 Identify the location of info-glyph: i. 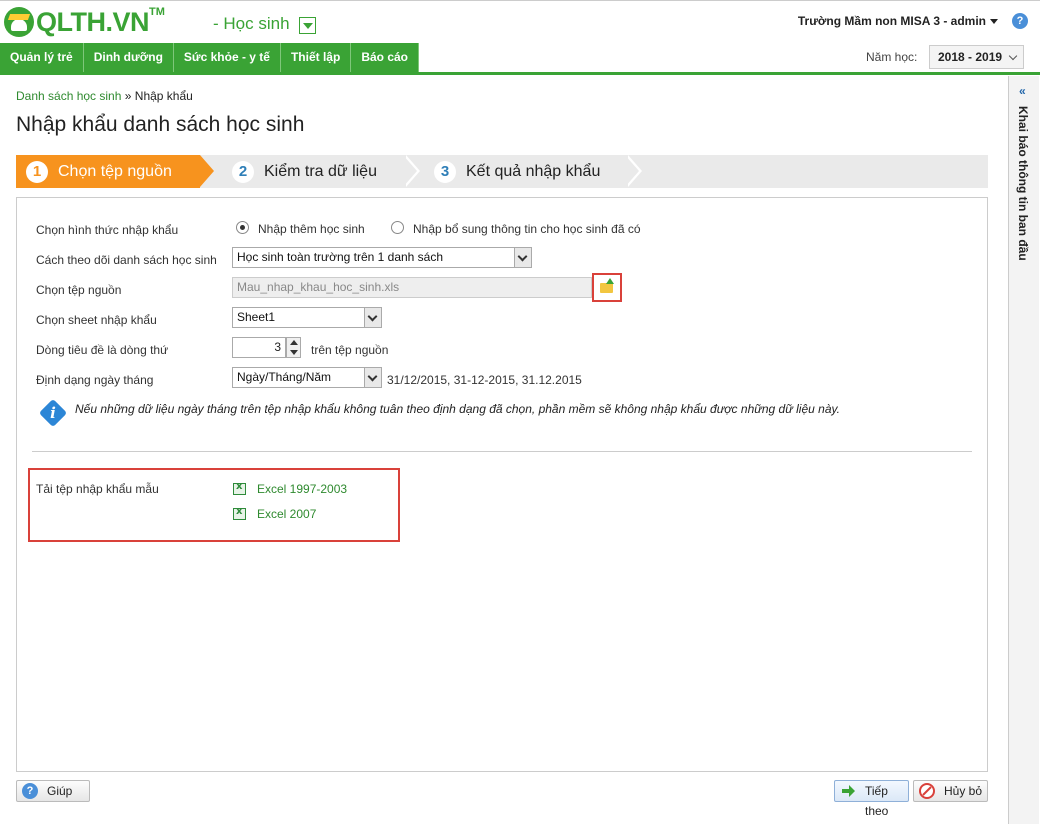
(53, 413).